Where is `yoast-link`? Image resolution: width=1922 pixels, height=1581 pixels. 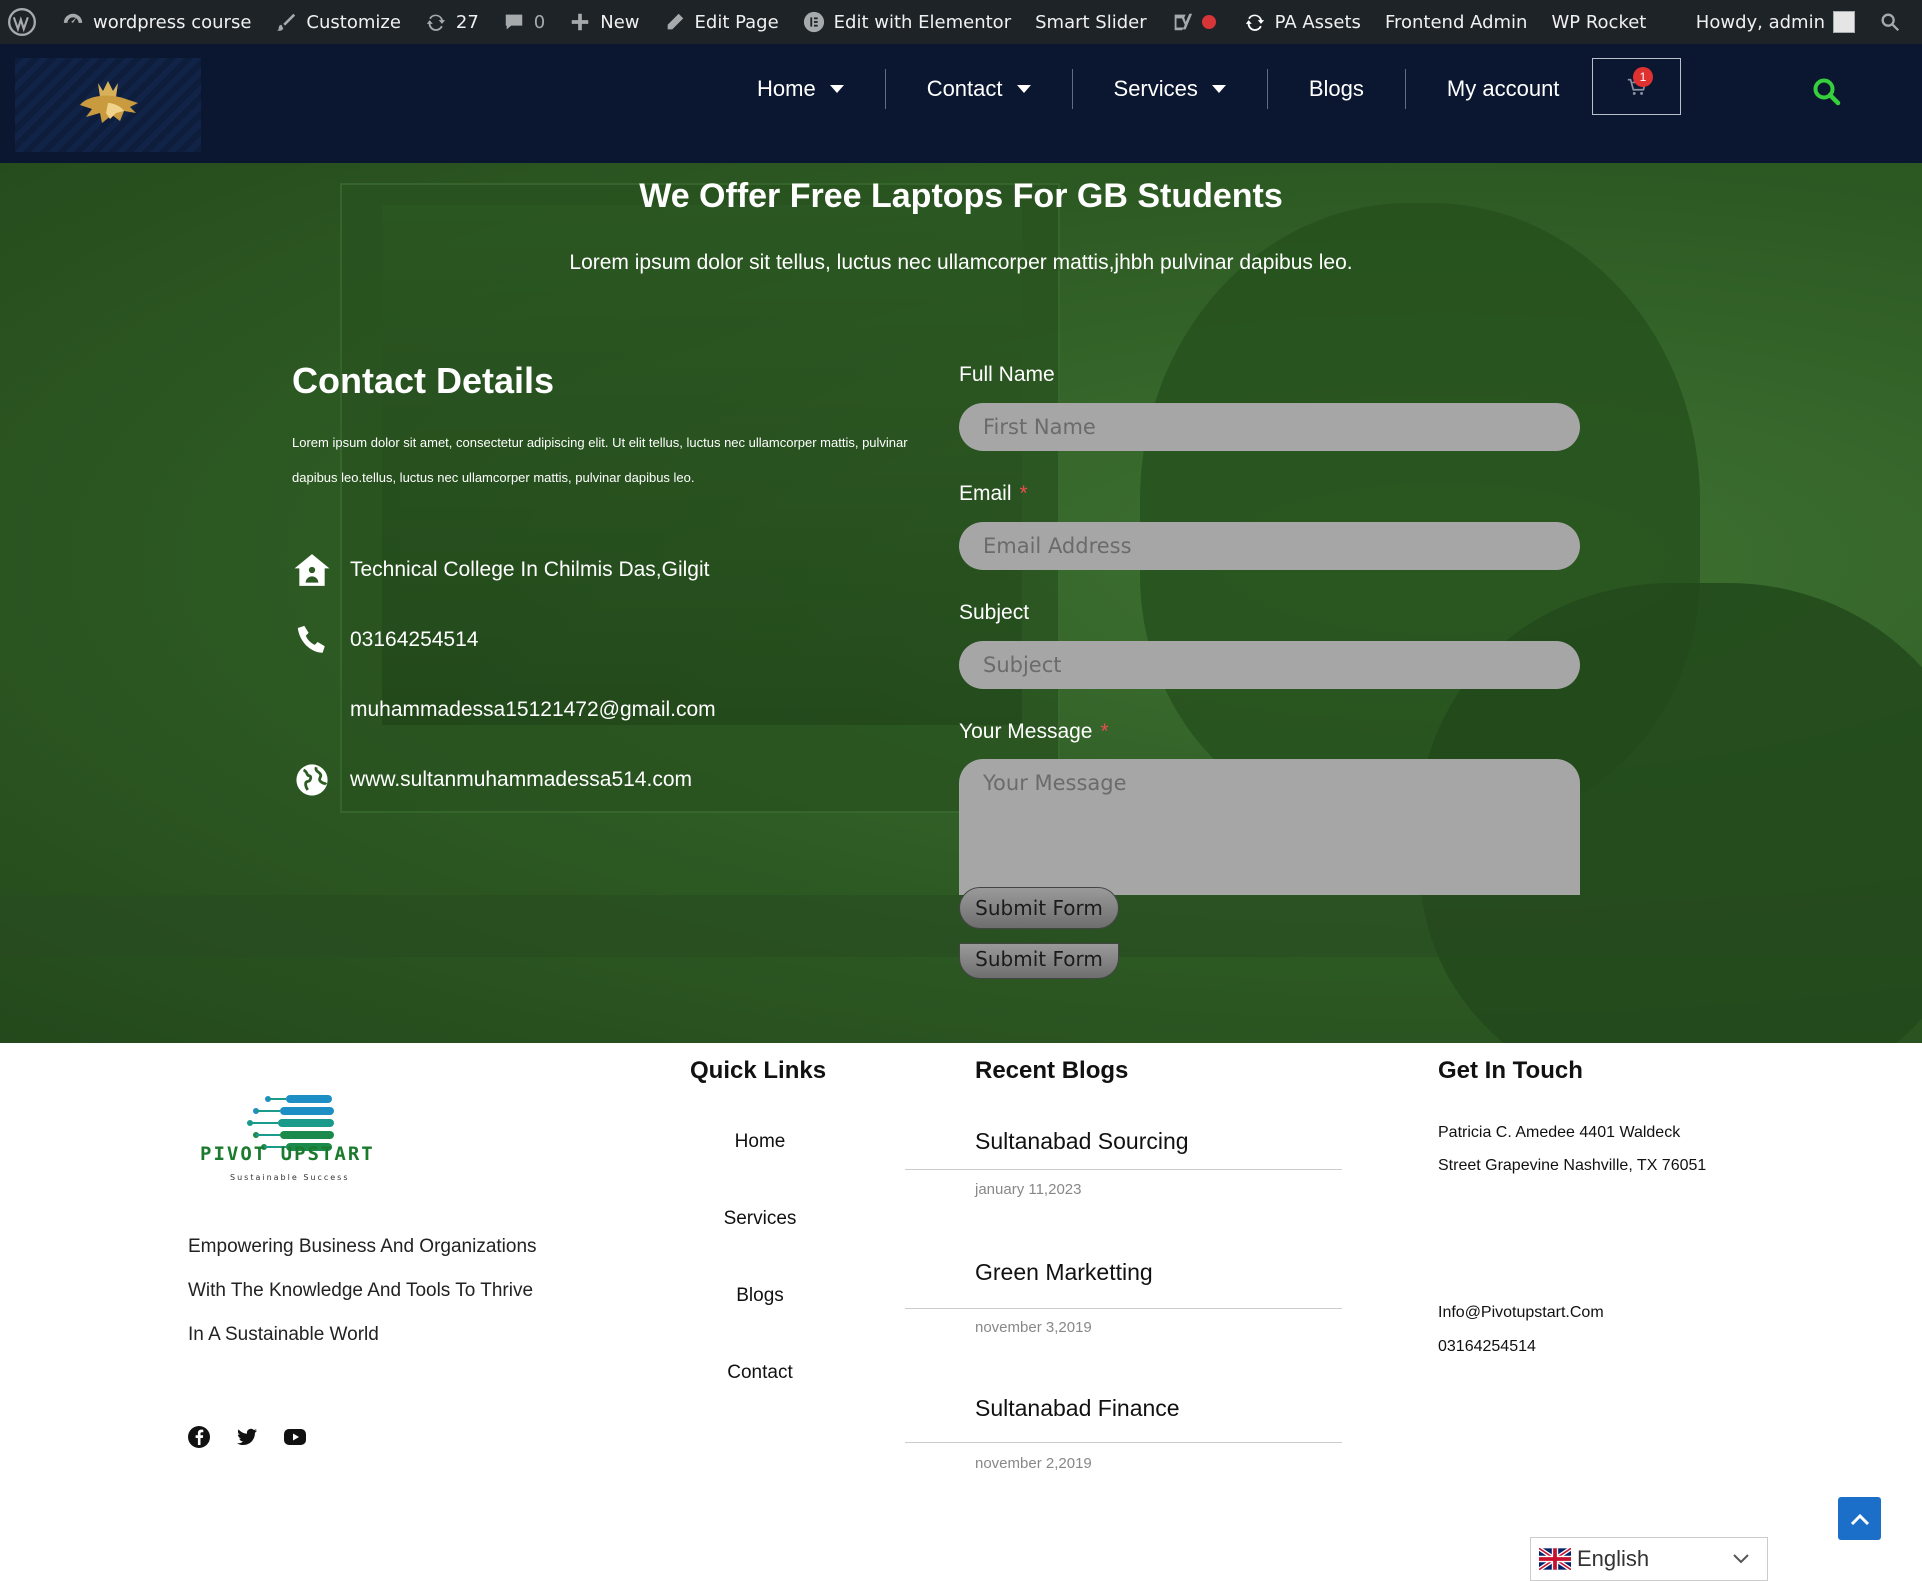
yoast-link is located at coordinates (1195, 22).